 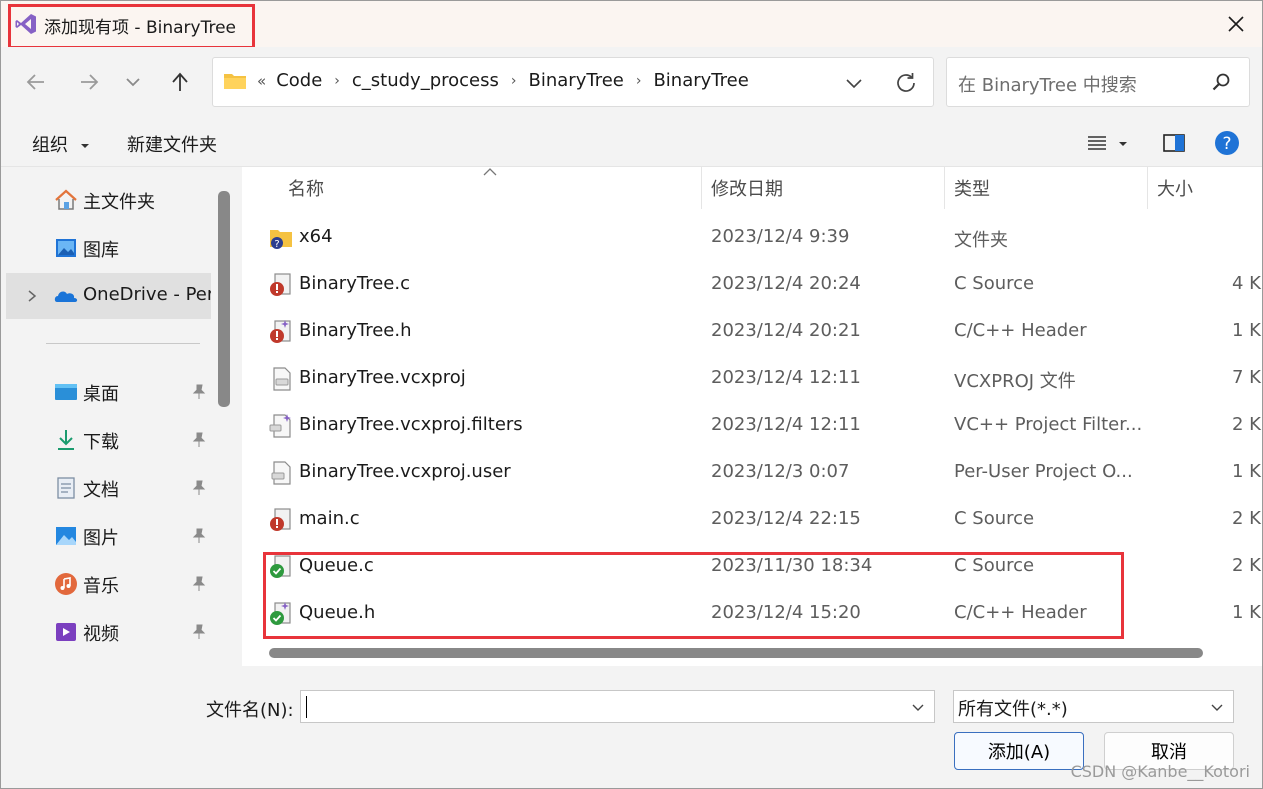 I want to click on sidebar-item-downloads: 下载, so click(x=108, y=440).